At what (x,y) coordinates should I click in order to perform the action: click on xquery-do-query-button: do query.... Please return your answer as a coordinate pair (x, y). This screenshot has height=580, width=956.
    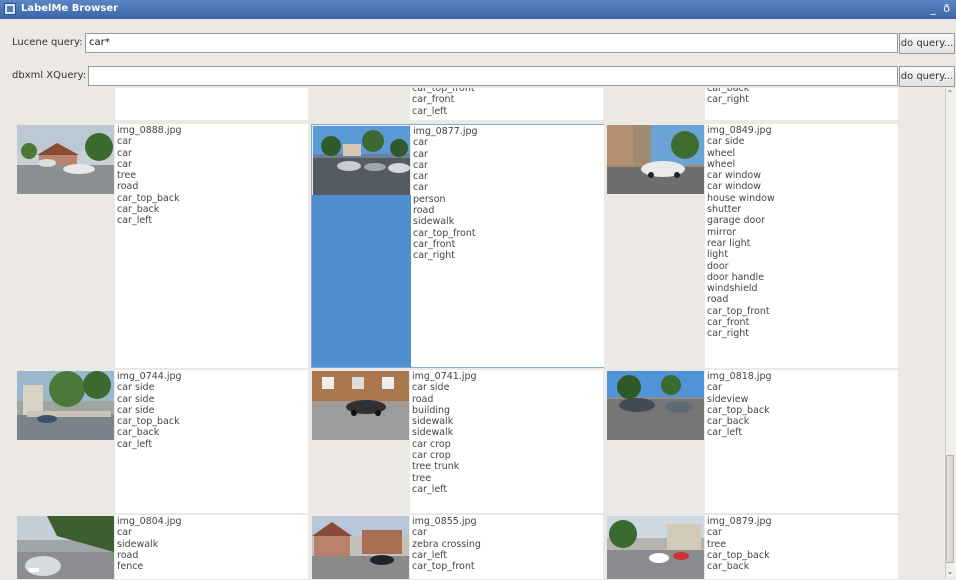
    Looking at the image, I should click on (927, 76).